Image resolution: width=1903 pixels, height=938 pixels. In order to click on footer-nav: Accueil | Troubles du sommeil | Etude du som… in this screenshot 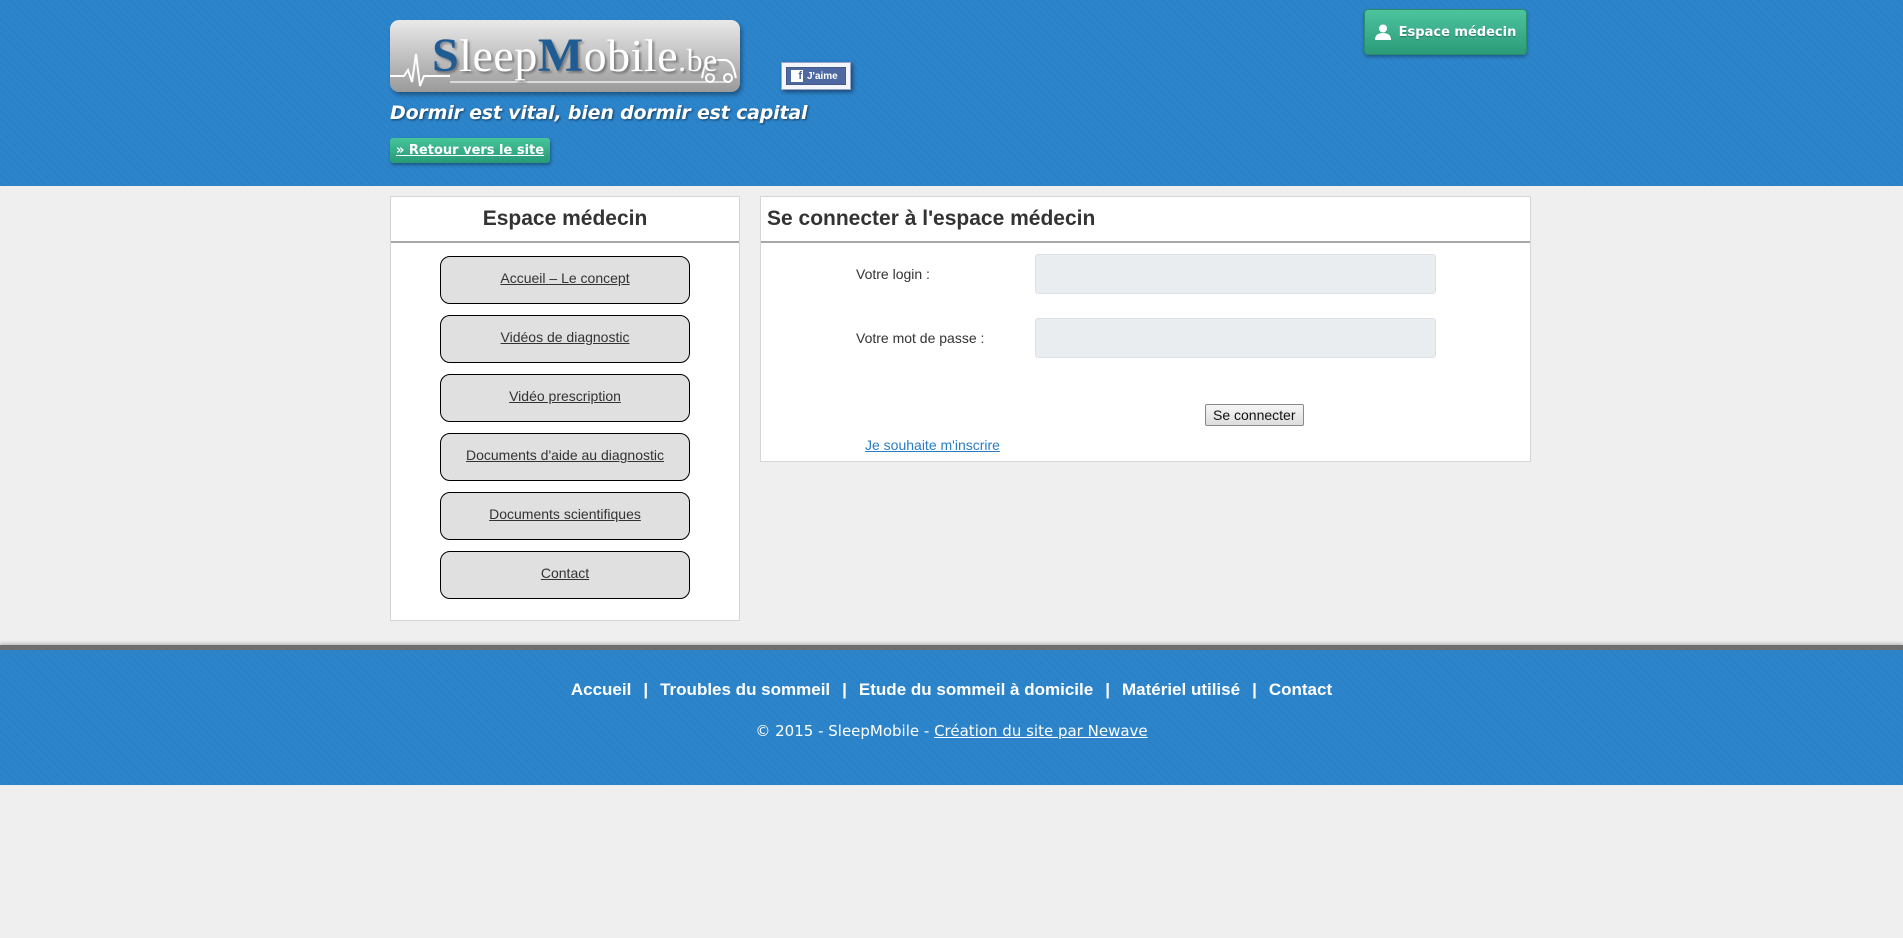, I will do `click(951, 690)`.